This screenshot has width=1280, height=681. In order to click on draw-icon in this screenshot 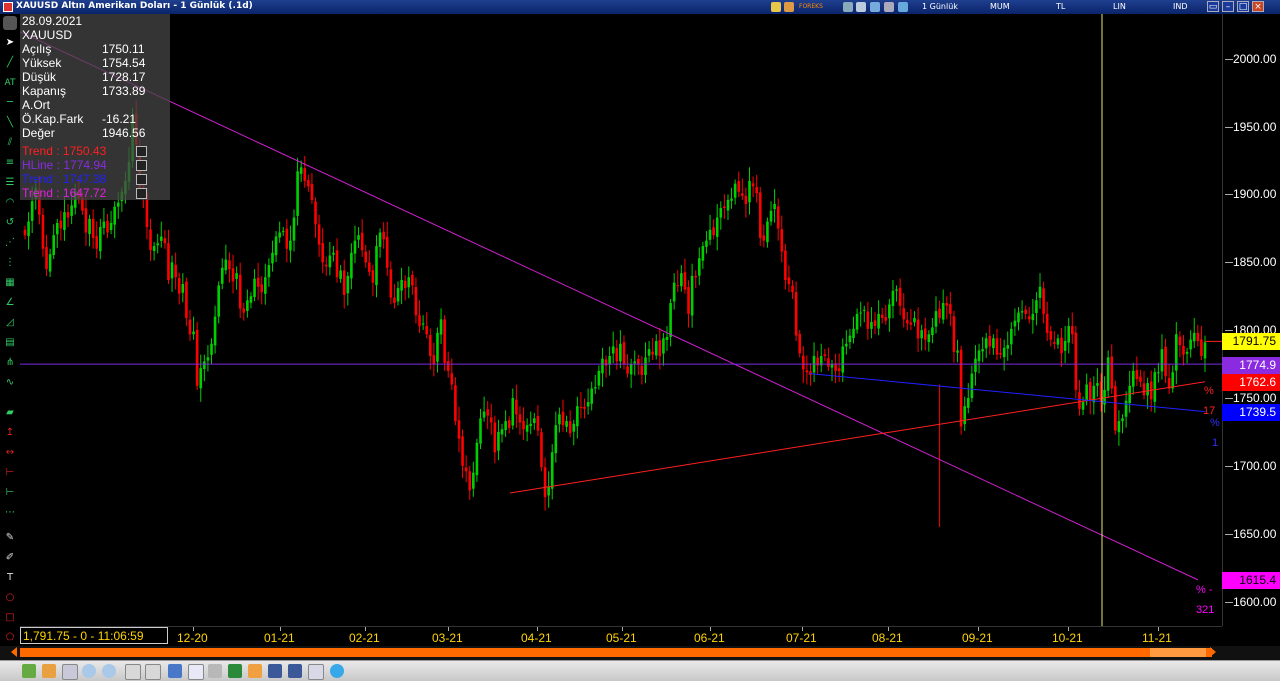, I will do `click(133, 672)`.